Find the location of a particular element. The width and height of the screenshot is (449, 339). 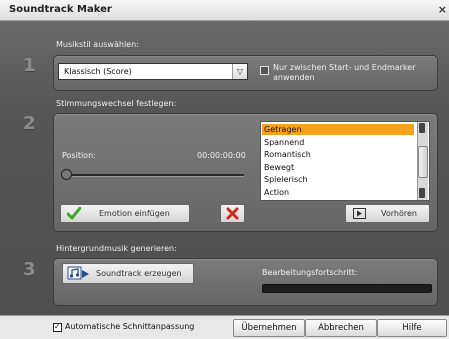

generate-soundtrack-label: Soundtrack erzeugen is located at coordinates (139, 273).